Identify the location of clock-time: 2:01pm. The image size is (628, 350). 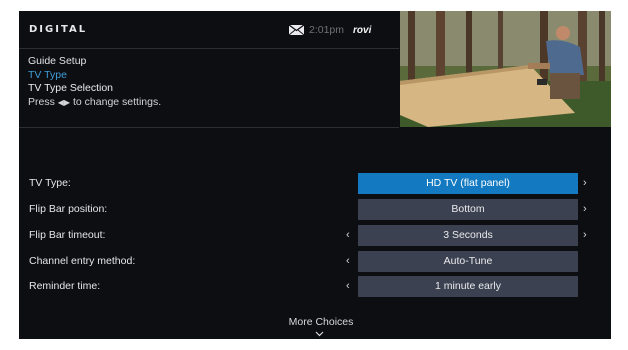
(327, 30).